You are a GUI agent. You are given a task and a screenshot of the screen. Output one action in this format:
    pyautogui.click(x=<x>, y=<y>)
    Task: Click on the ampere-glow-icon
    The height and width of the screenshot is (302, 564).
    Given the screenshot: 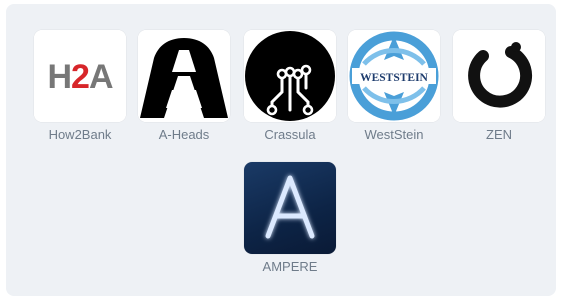 What is the action you would take?
    pyautogui.click(x=290, y=207)
    